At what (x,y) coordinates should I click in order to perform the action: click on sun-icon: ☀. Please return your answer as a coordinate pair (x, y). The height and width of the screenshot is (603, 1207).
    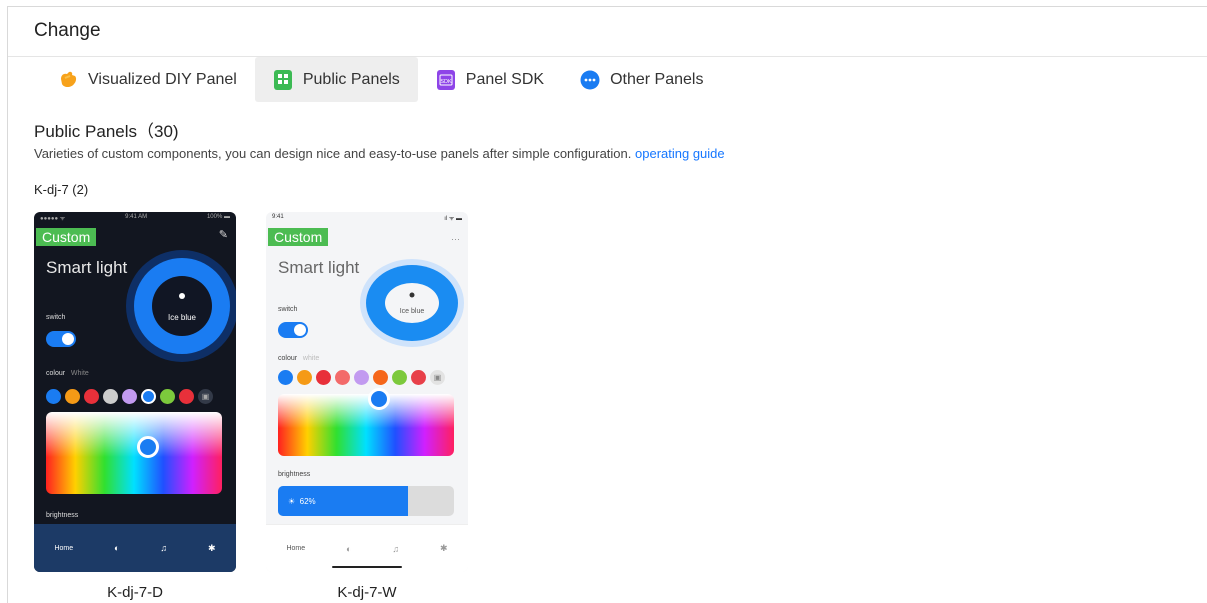
    Looking at the image, I should click on (292, 501).